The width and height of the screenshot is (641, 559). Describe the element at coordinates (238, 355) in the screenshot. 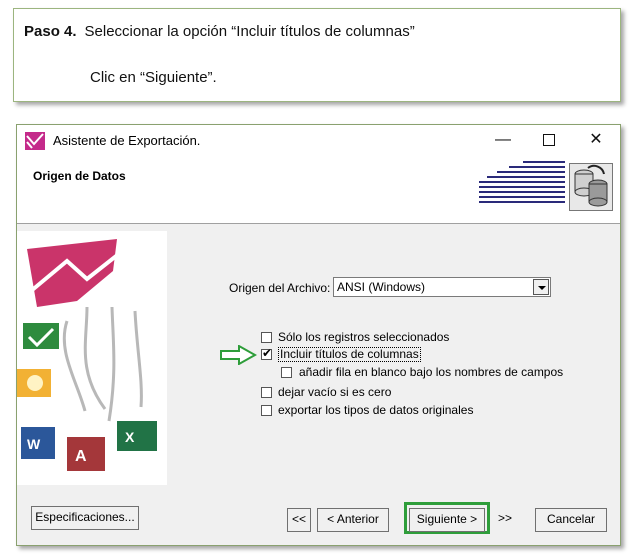

I see `green-arrow-icon` at that location.